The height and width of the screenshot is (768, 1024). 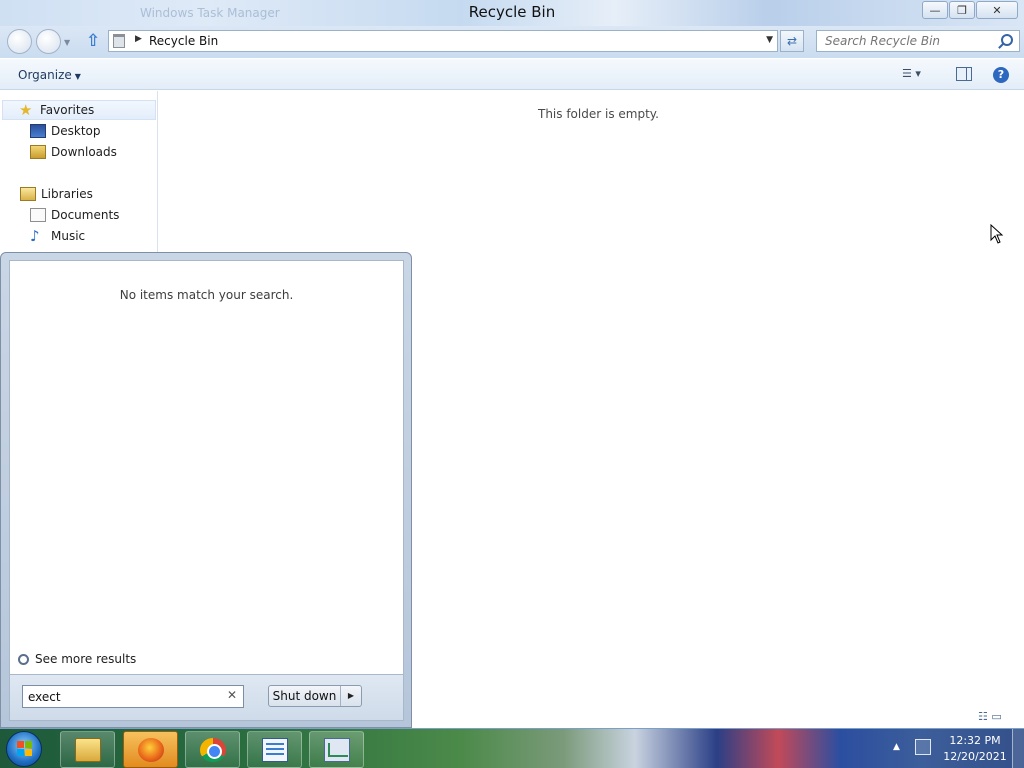 I want to click on shutdown-options-arrow-icon: ▶, so click(x=351, y=696).